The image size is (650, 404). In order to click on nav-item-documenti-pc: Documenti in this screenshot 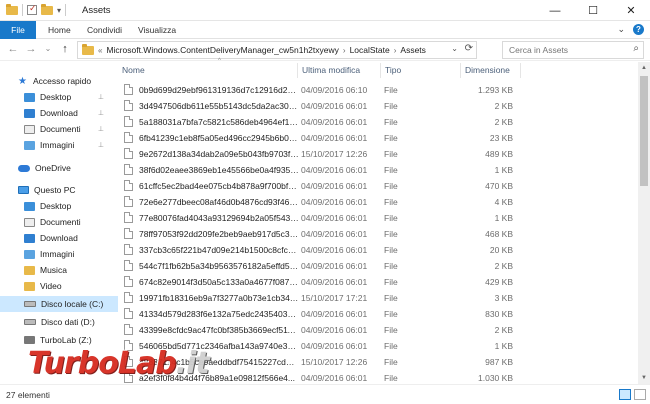, I will do `click(59, 222)`.